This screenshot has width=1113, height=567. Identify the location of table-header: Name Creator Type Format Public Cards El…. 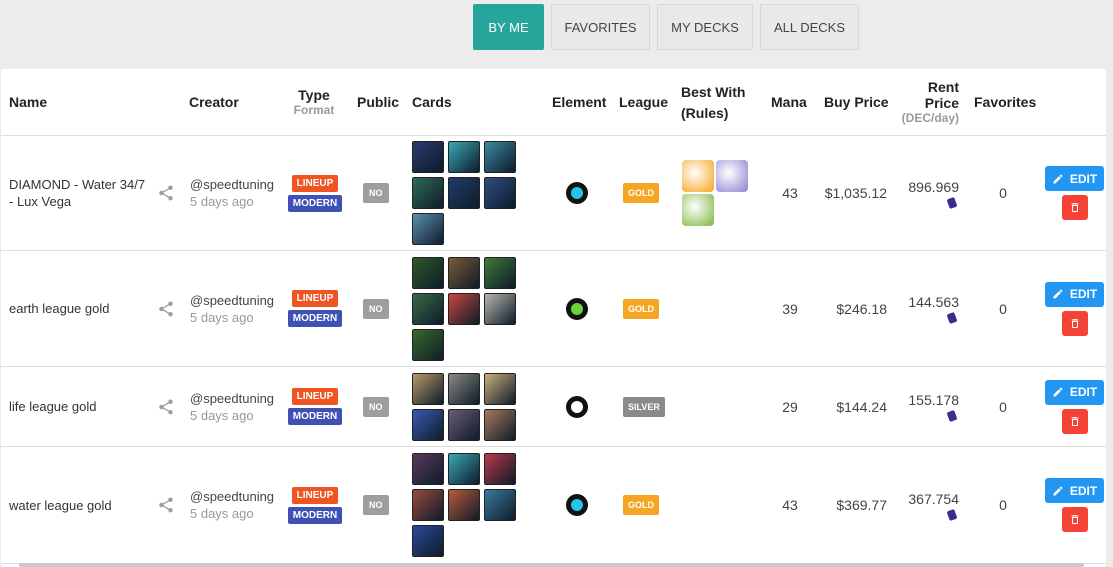
(553, 102).